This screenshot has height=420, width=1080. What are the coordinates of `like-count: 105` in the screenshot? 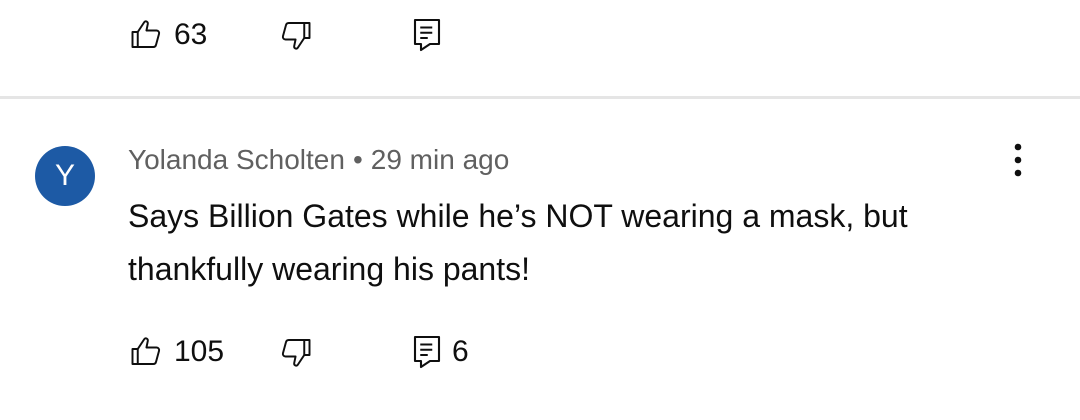 It's located at (199, 351).